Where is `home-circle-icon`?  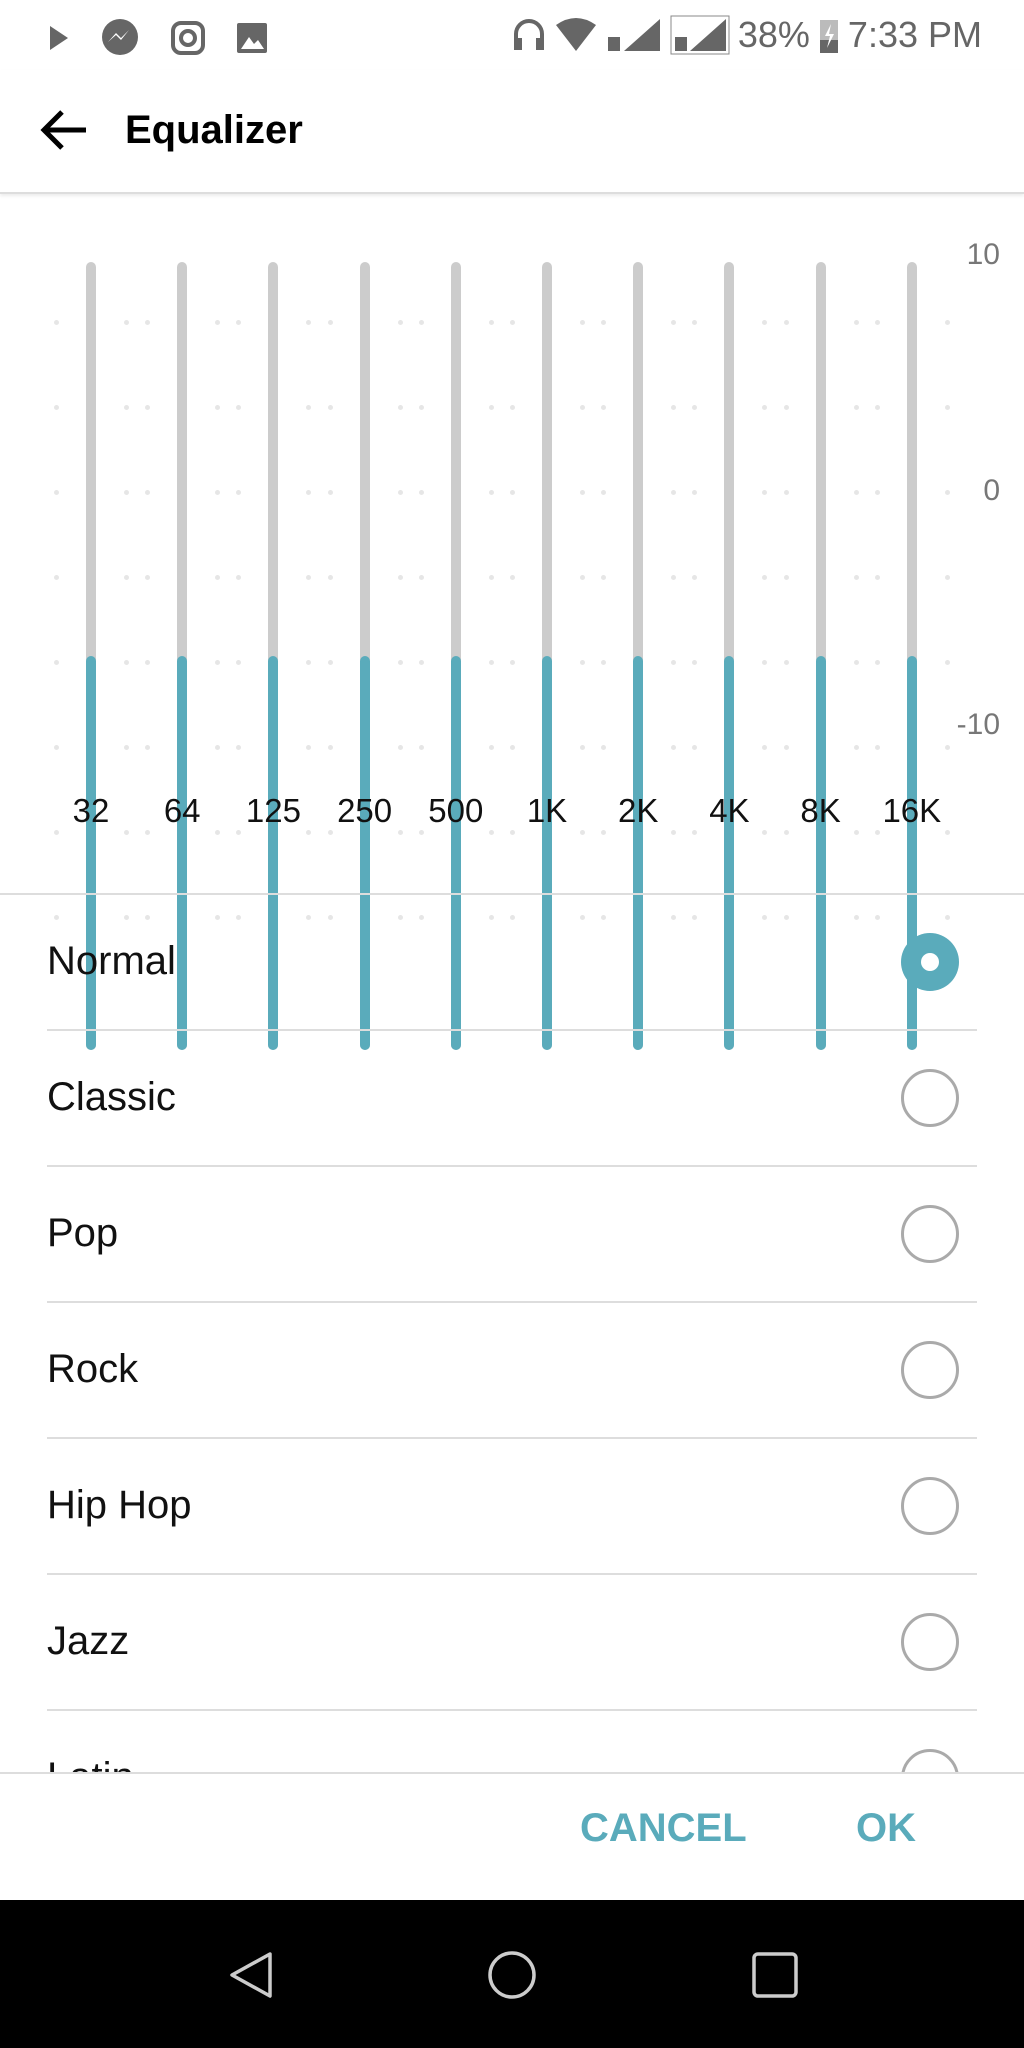 home-circle-icon is located at coordinates (512, 1975).